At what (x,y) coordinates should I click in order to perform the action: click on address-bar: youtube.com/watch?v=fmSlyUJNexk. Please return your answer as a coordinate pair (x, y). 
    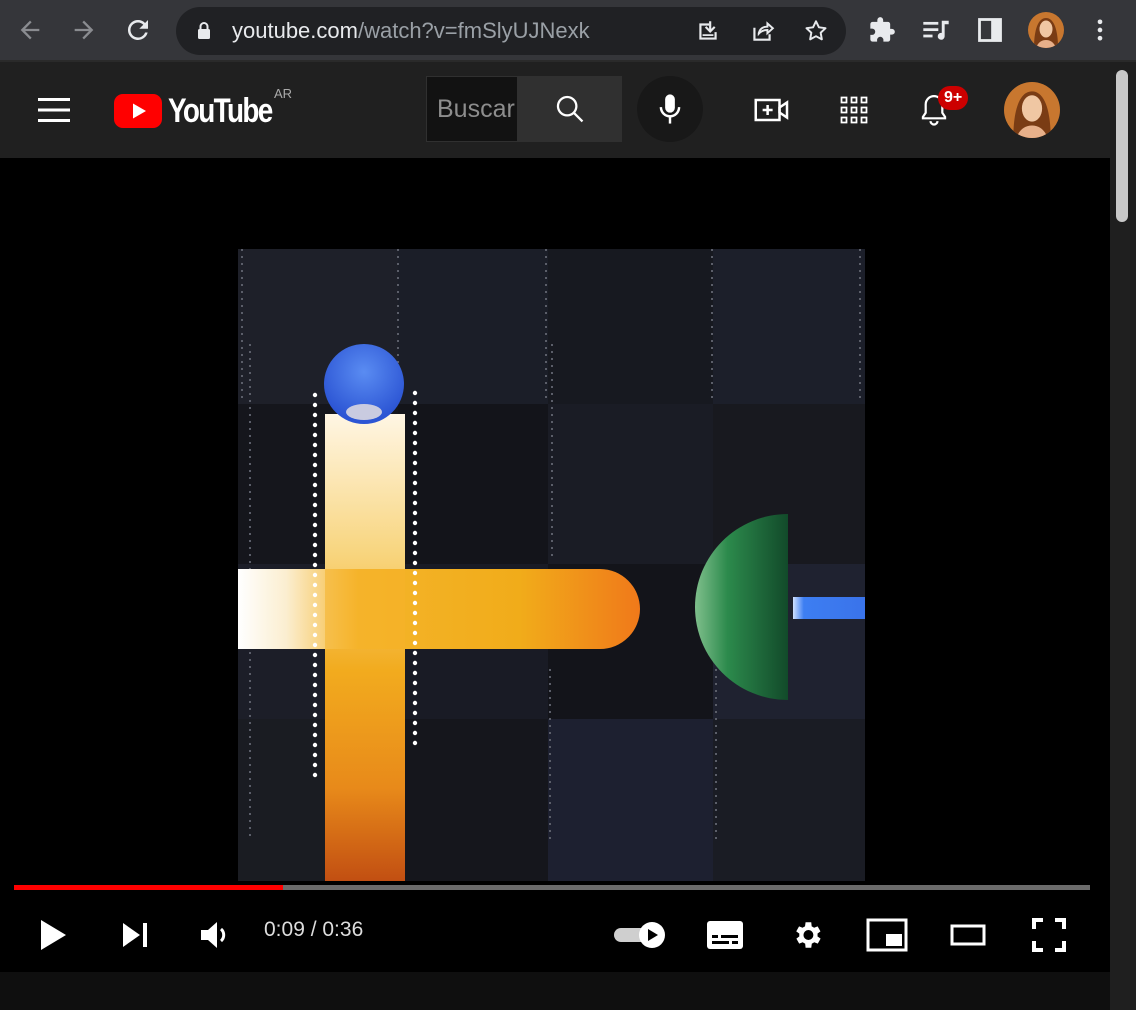
    Looking at the image, I should click on (511, 31).